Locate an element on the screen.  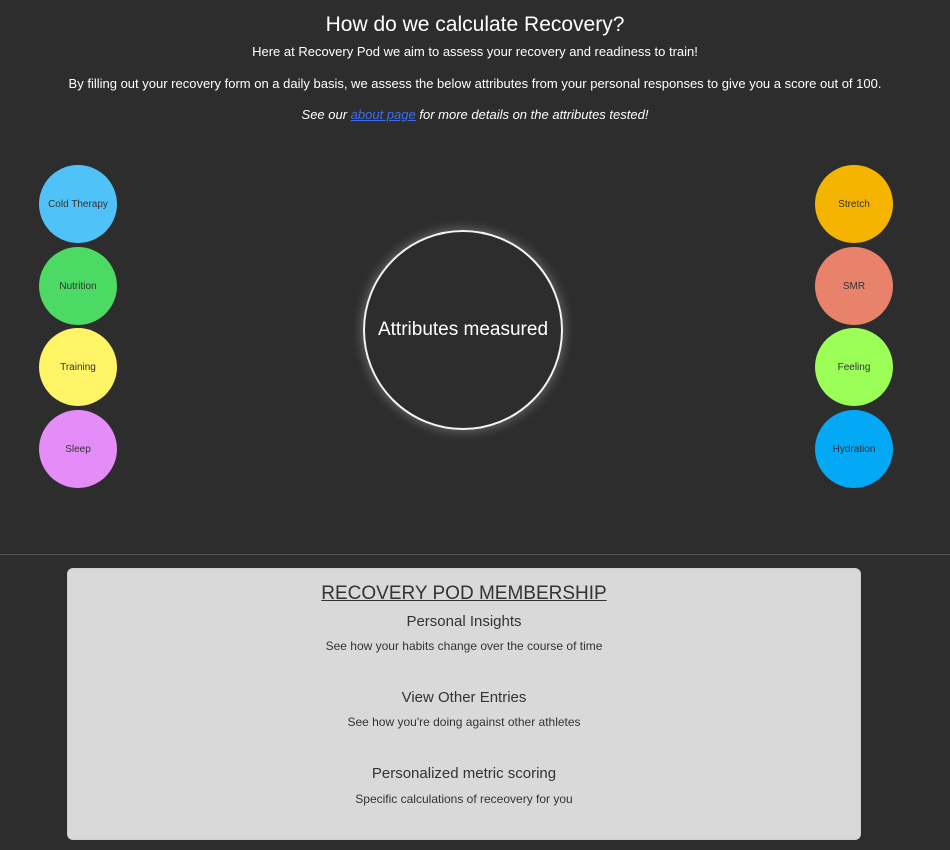
attribute-training: Training is located at coordinates (78, 367).